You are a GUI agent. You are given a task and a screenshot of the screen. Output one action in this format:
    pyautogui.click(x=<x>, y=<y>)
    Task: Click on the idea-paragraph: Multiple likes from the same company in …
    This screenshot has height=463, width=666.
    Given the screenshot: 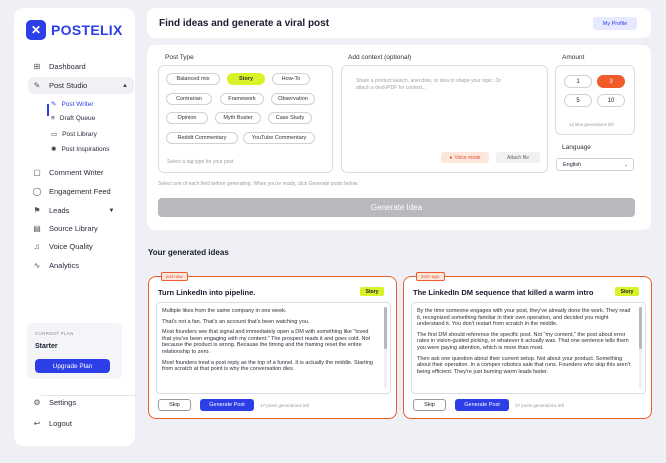 What is the action you would take?
    pyautogui.click(x=224, y=311)
    